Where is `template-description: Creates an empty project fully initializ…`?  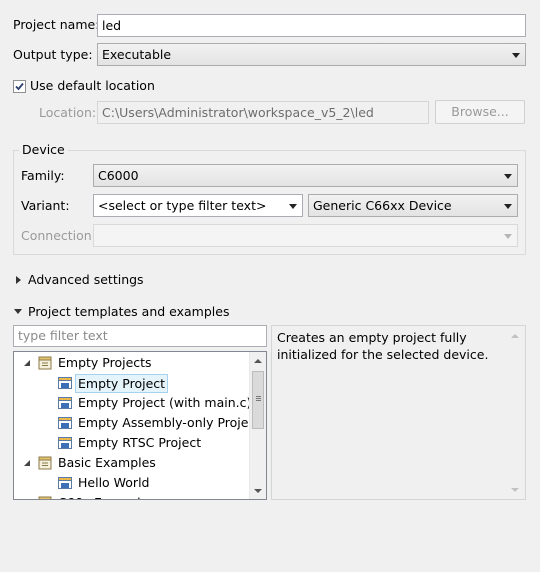
template-description: Creates an empty project fully initializ… is located at coordinates (383, 346).